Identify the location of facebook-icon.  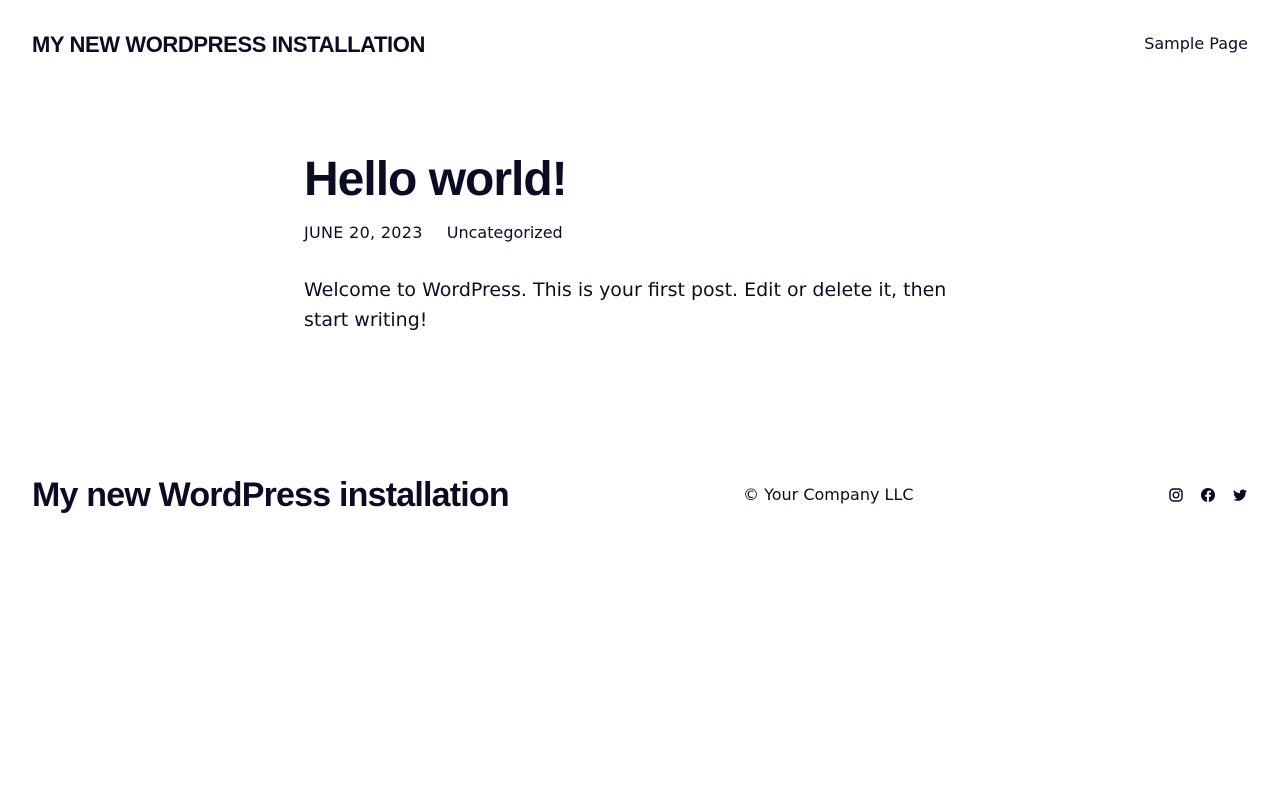
(1208, 495).